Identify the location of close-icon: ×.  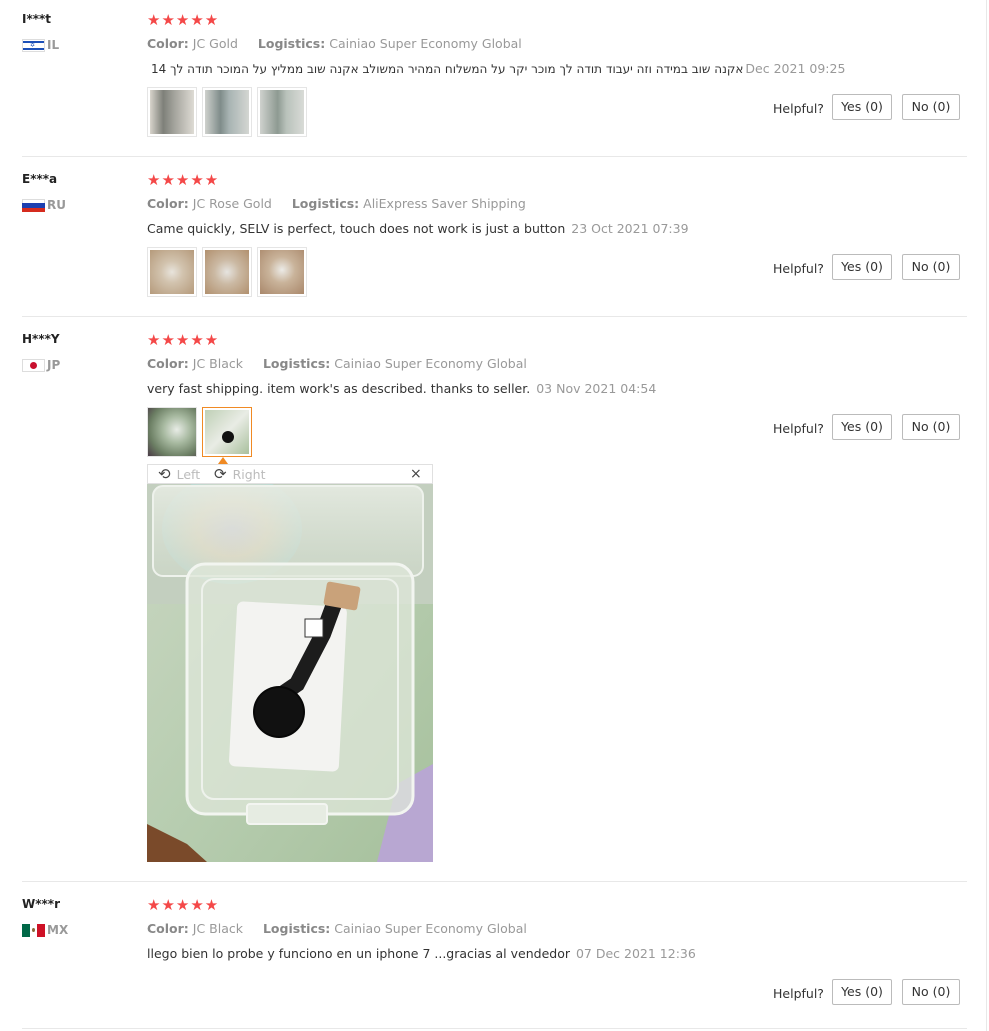
(416, 474).